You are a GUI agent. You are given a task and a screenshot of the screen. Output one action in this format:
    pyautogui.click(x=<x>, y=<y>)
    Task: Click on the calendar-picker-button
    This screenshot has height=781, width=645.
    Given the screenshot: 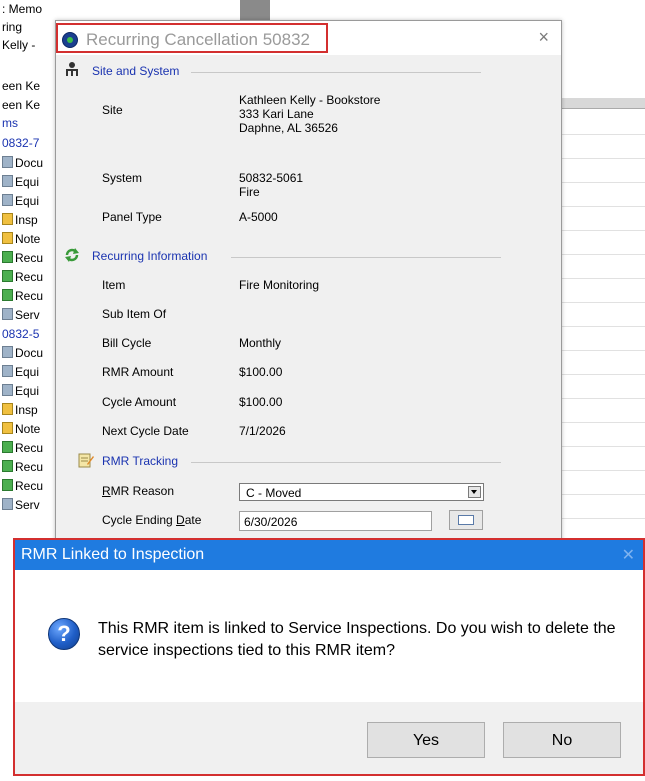 What is the action you would take?
    pyautogui.click(x=466, y=520)
    